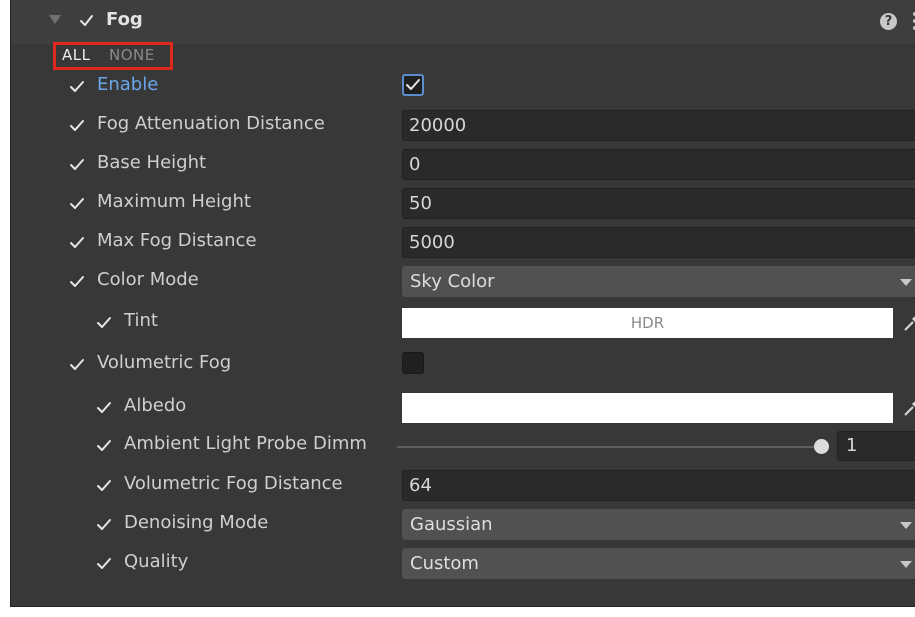  I want to click on albedo-color-field, so click(647, 408).